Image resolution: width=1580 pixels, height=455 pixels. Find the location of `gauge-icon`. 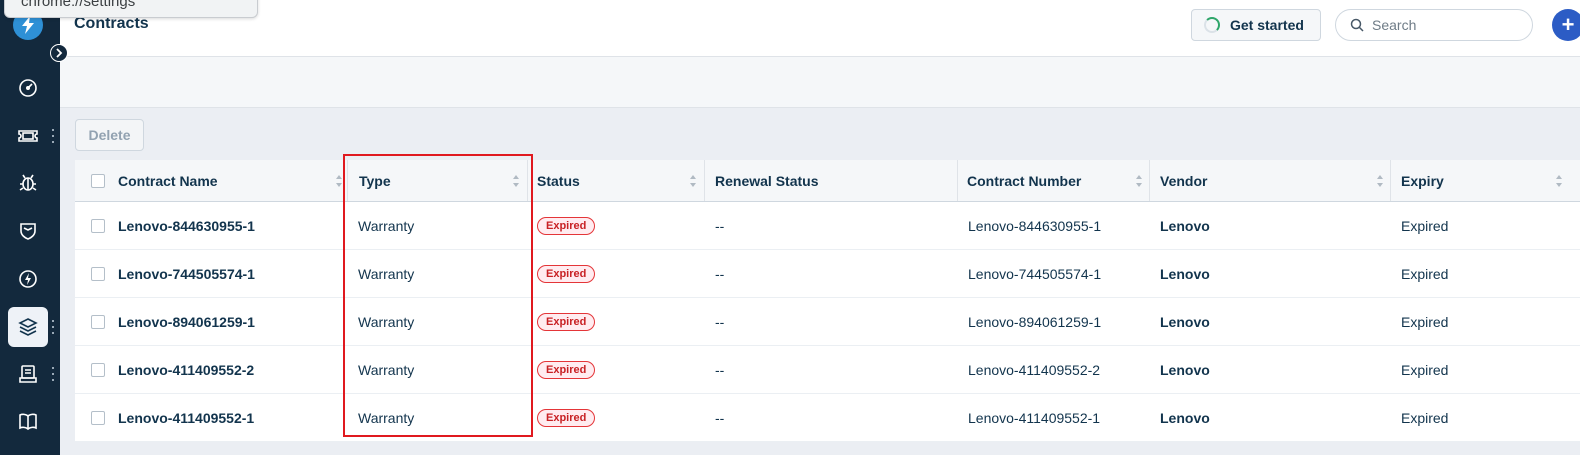

gauge-icon is located at coordinates (28, 88).